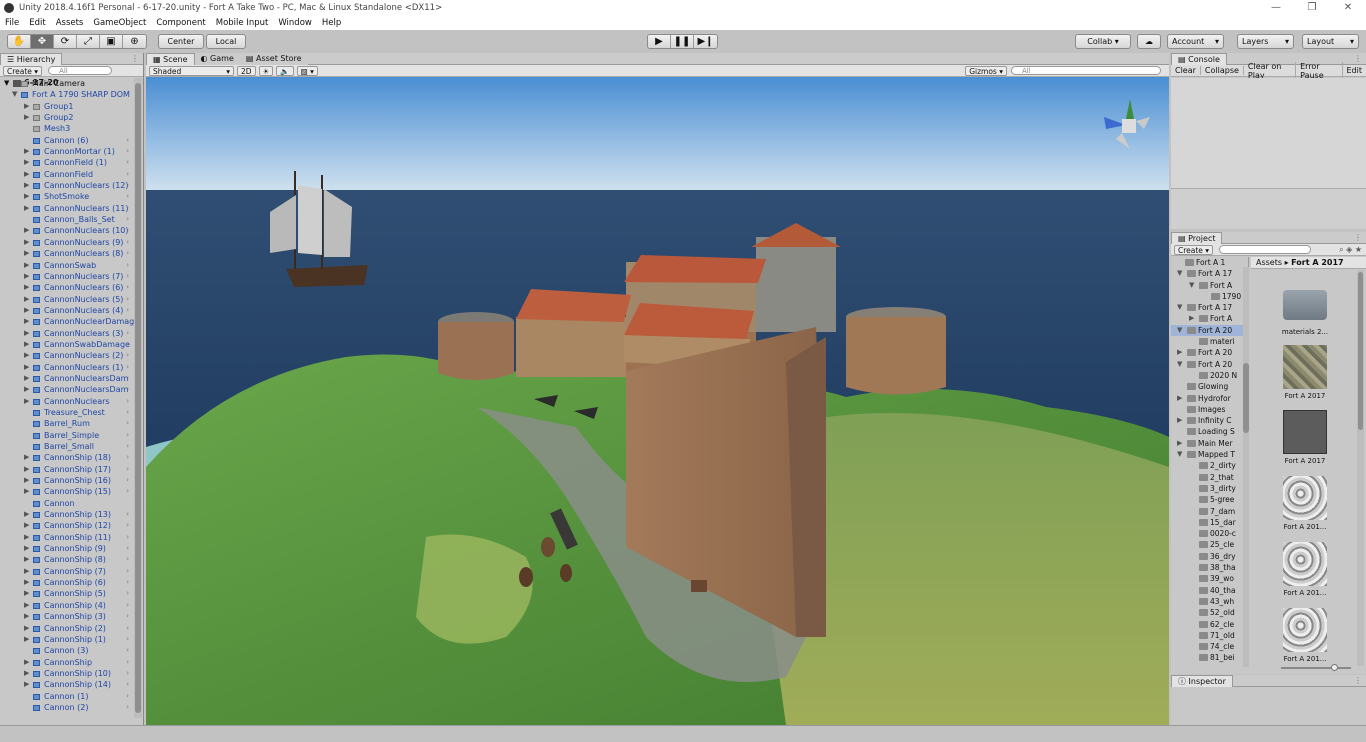 This screenshot has height=742, width=1366. What do you see at coordinates (67, 401) in the screenshot?
I see `hierarchy-row: ▶ CannonNuclears ›` at bounding box center [67, 401].